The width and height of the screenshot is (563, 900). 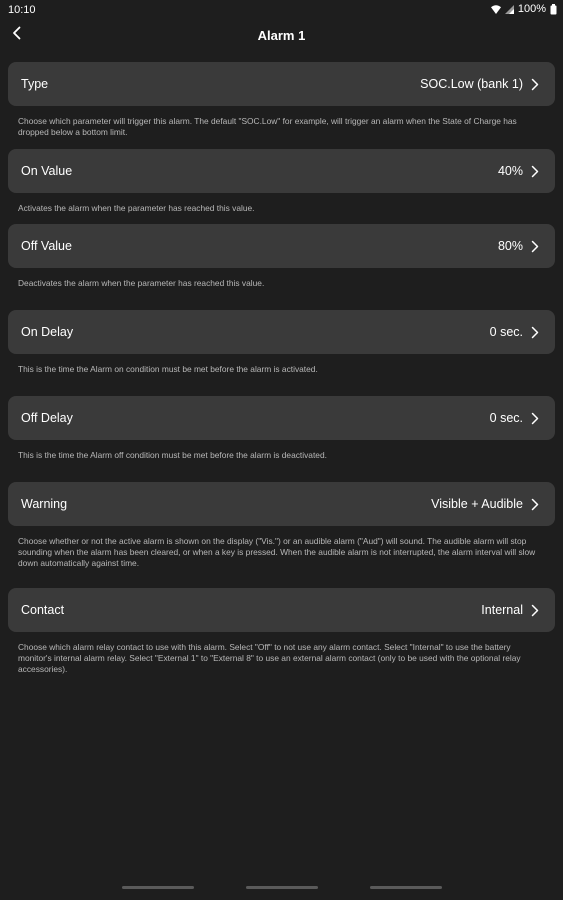 What do you see at coordinates (510, 171) in the screenshot?
I see `setting-value: 40%` at bounding box center [510, 171].